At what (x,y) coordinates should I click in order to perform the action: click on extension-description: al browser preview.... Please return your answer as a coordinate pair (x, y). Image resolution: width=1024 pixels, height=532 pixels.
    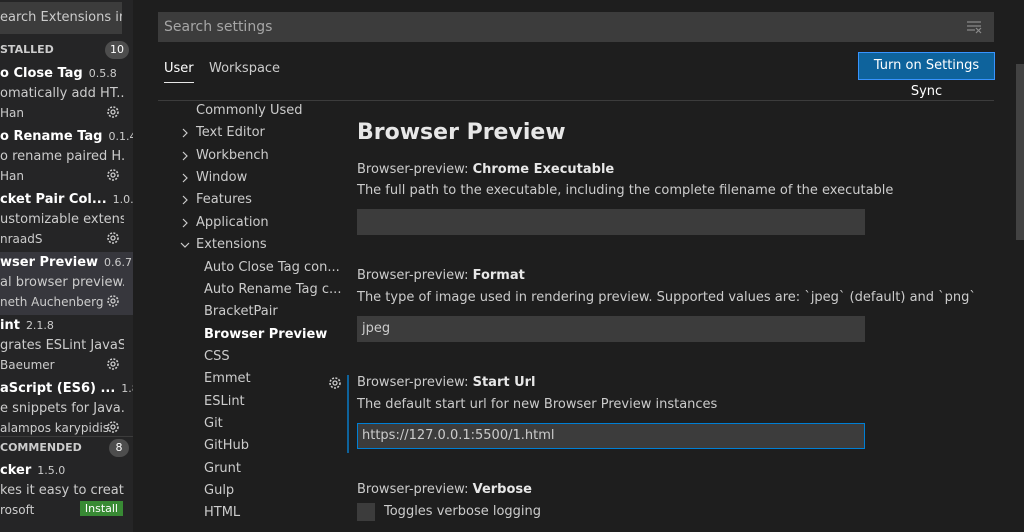
    Looking at the image, I should click on (62, 282).